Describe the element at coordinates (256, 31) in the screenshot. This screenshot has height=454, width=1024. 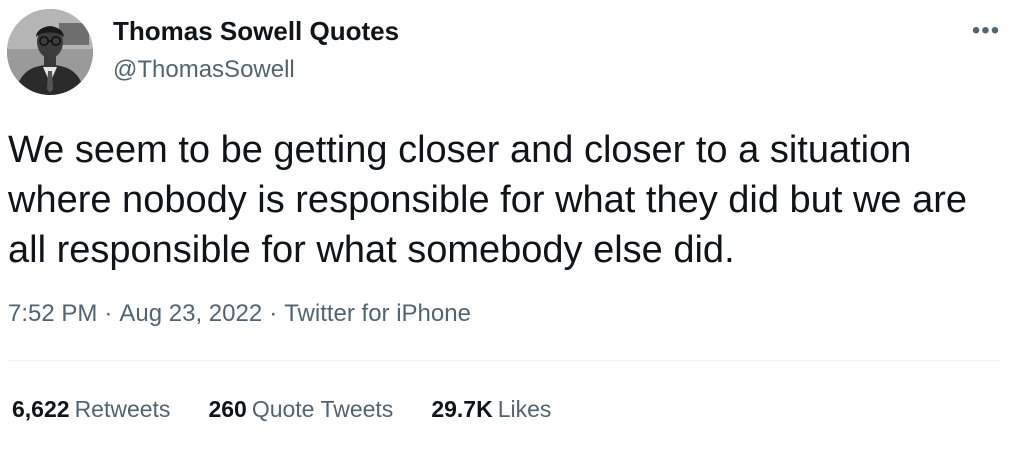
I see `author-name: Thomas Sowell Quotes` at that location.